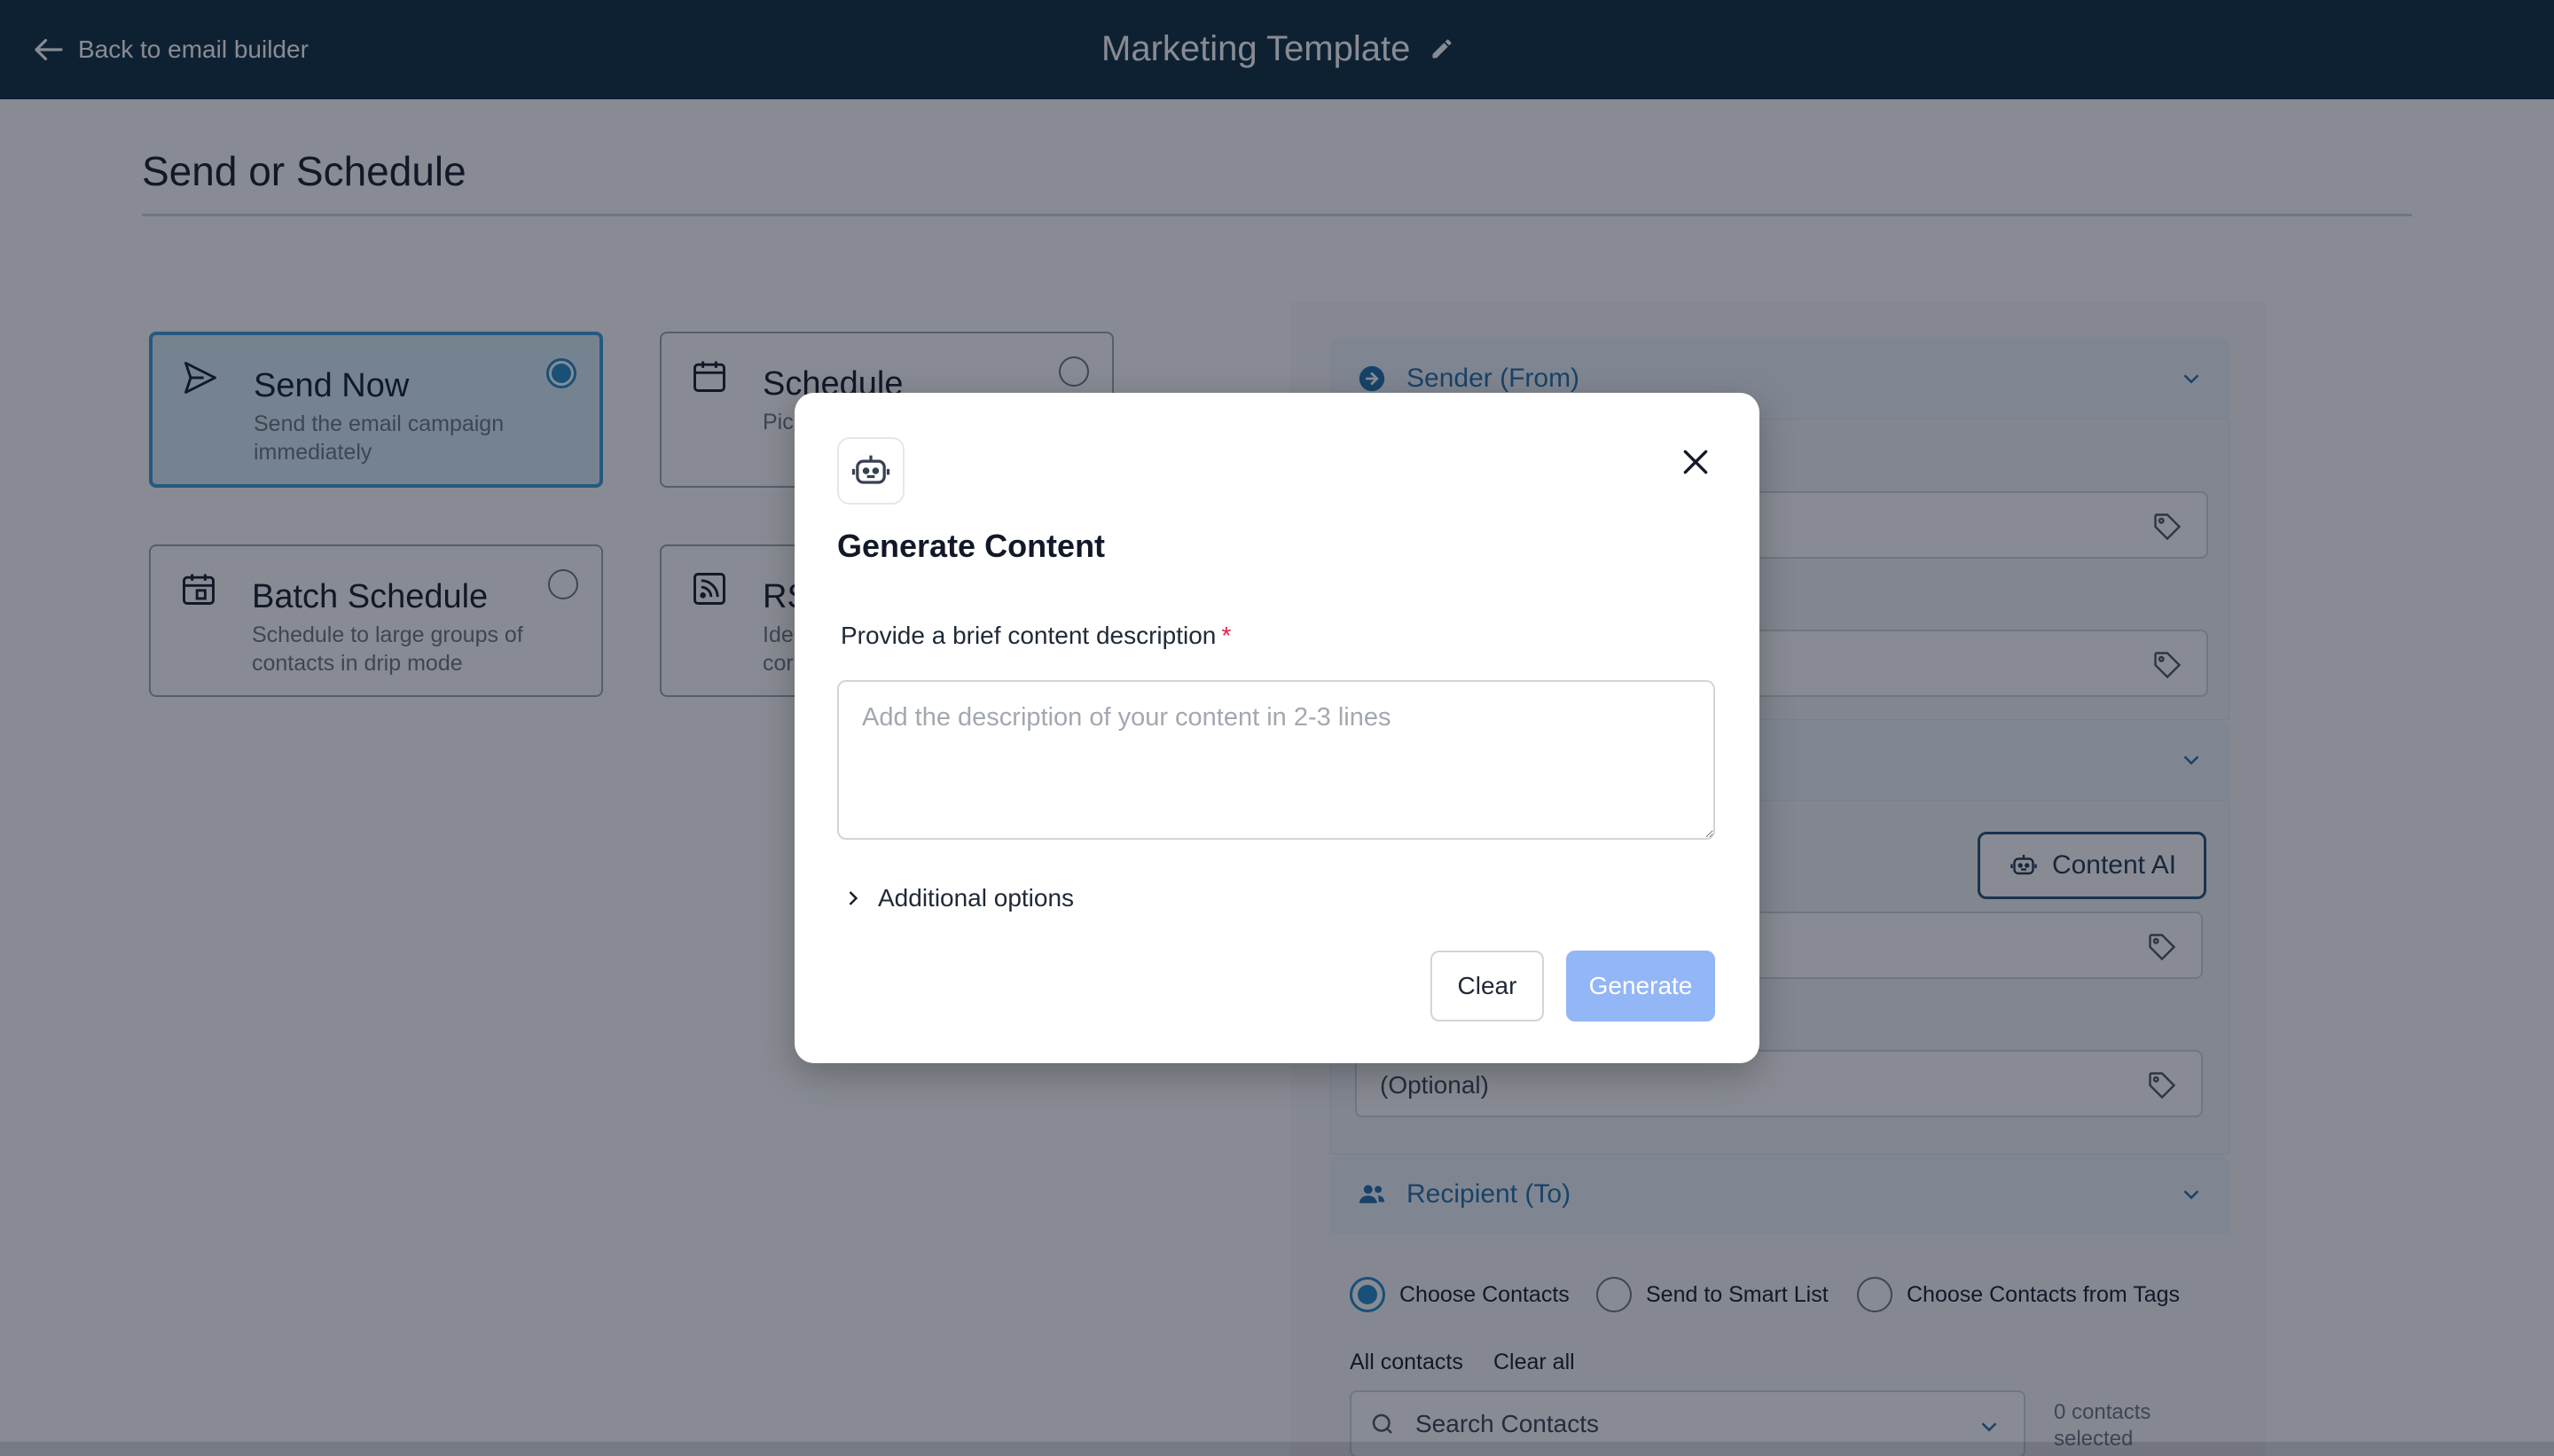 The width and height of the screenshot is (2554, 1456). What do you see at coordinates (1277, 1449) in the screenshot?
I see `bottom-scroll-strip` at bounding box center [1277, 1449].